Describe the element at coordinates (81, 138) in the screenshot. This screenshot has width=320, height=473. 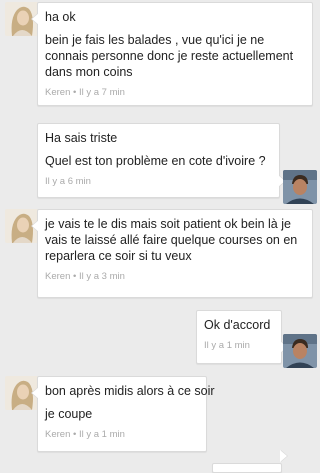
I see `message-text: Ha sais triste` at that location.